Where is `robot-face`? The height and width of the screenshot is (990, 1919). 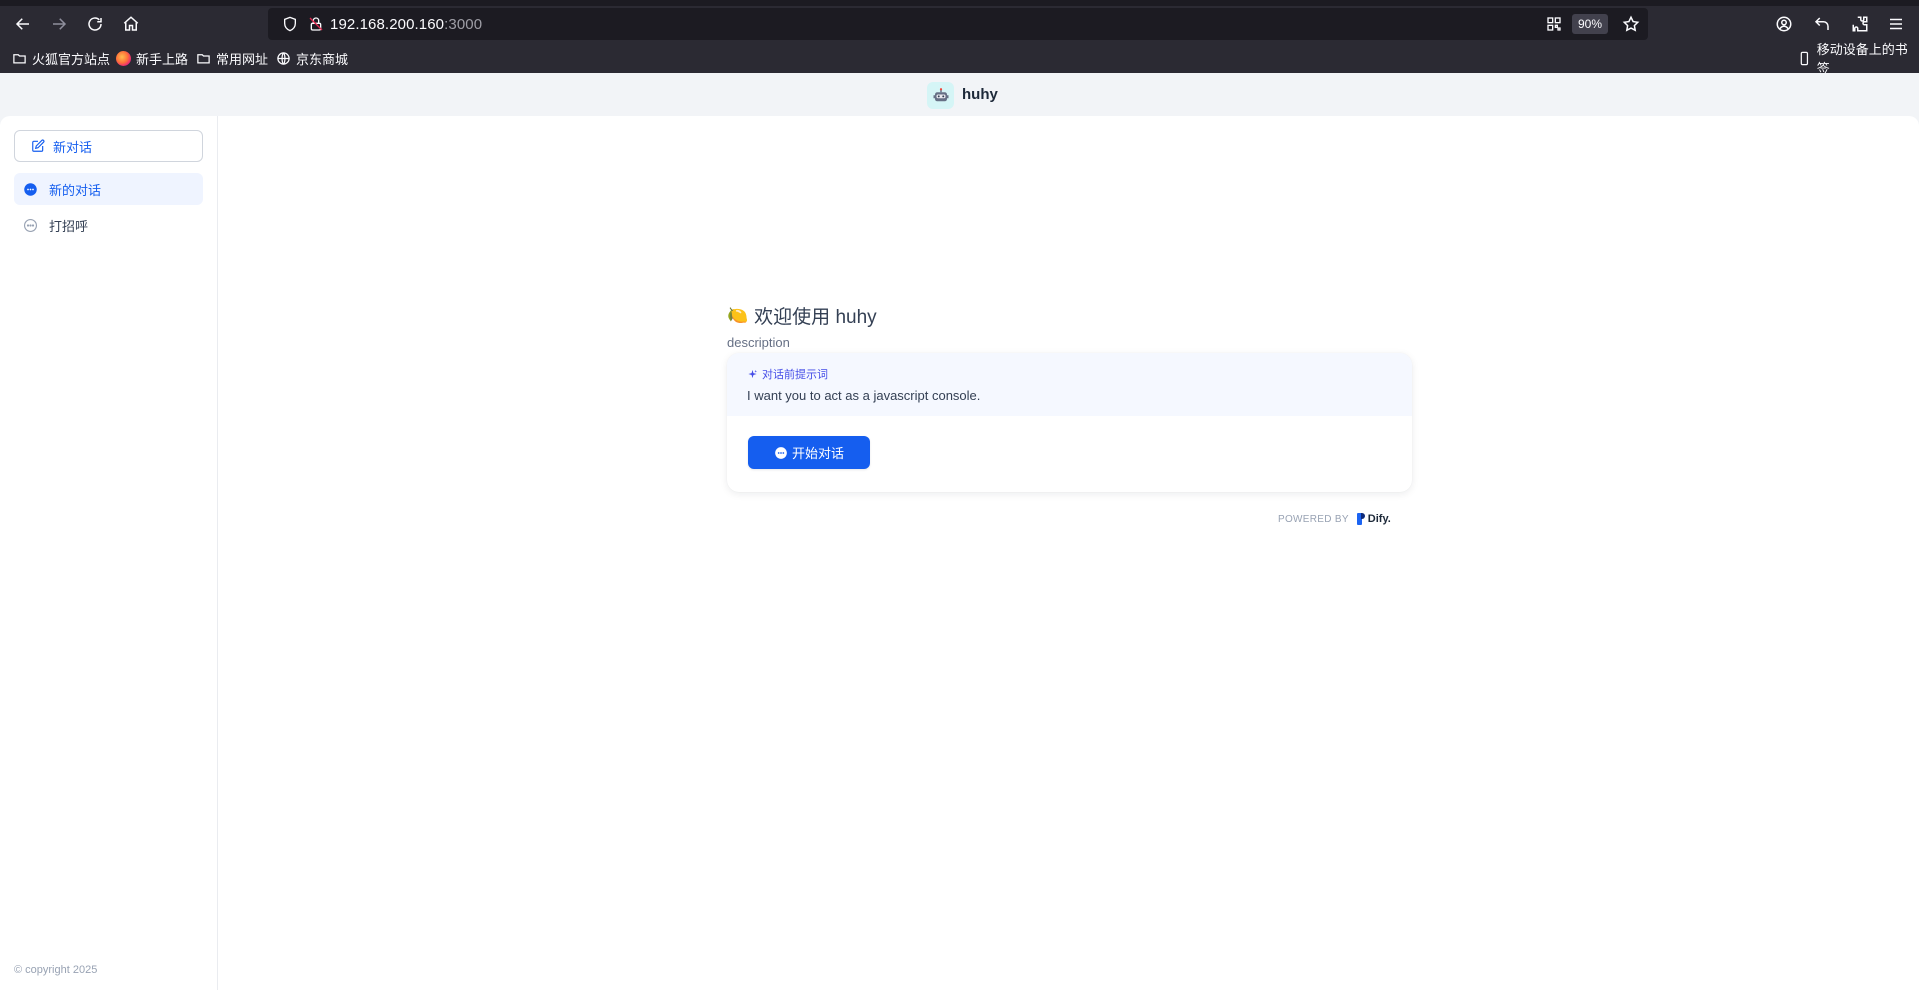 robot-face is located at coordinates (940, 94).